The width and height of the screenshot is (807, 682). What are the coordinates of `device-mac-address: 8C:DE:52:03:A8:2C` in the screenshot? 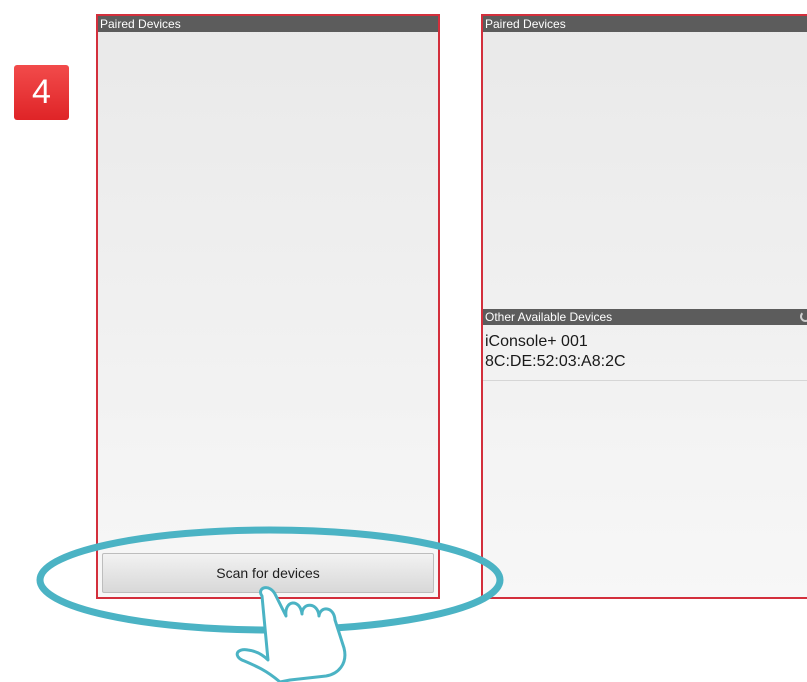 It's located at (555, 361).